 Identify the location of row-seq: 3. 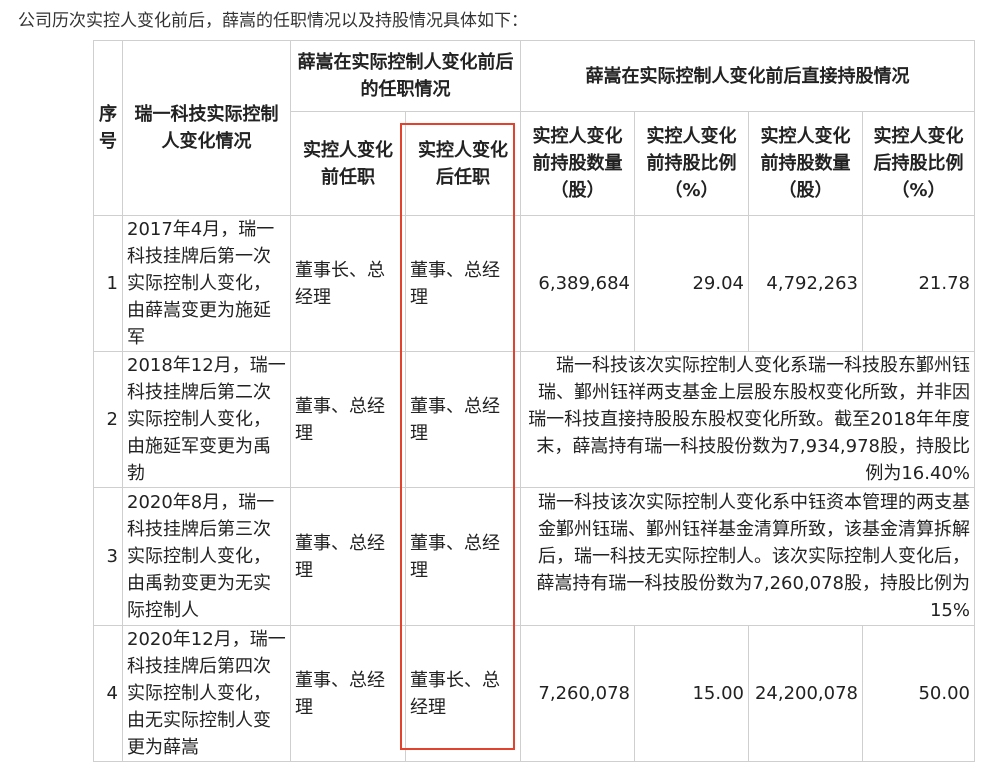
(108, 556).